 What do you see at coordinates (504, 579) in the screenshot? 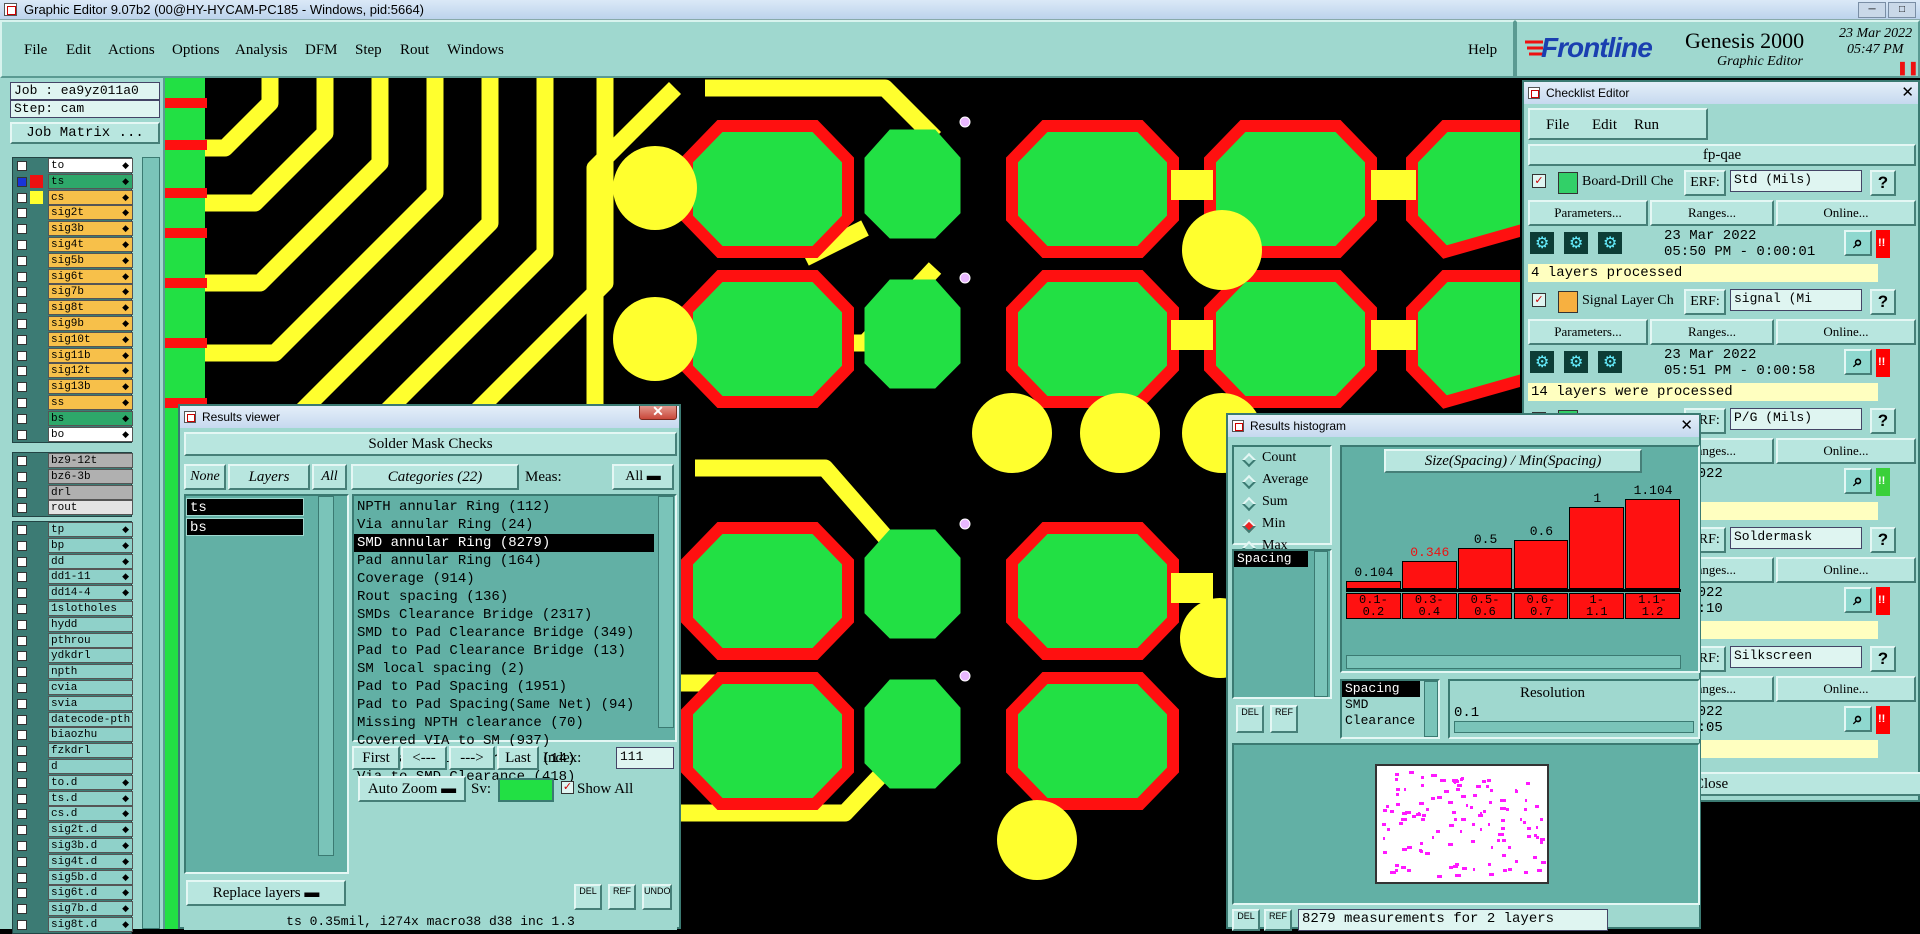
I see `category-item: Coverage (914)` at bounding box center [504, 579].